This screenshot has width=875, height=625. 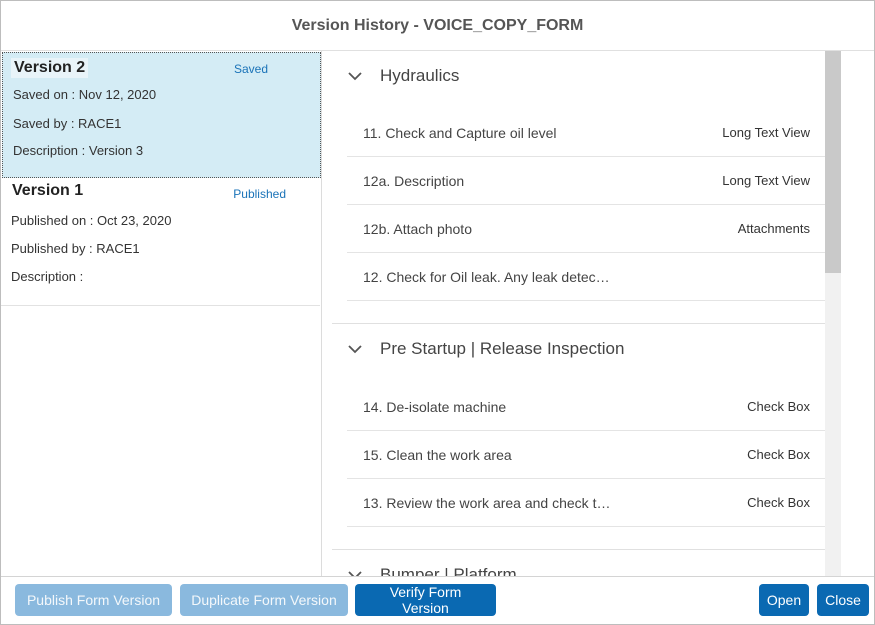 I want to click on row-type: Attachments, so click(x=773, y=228).